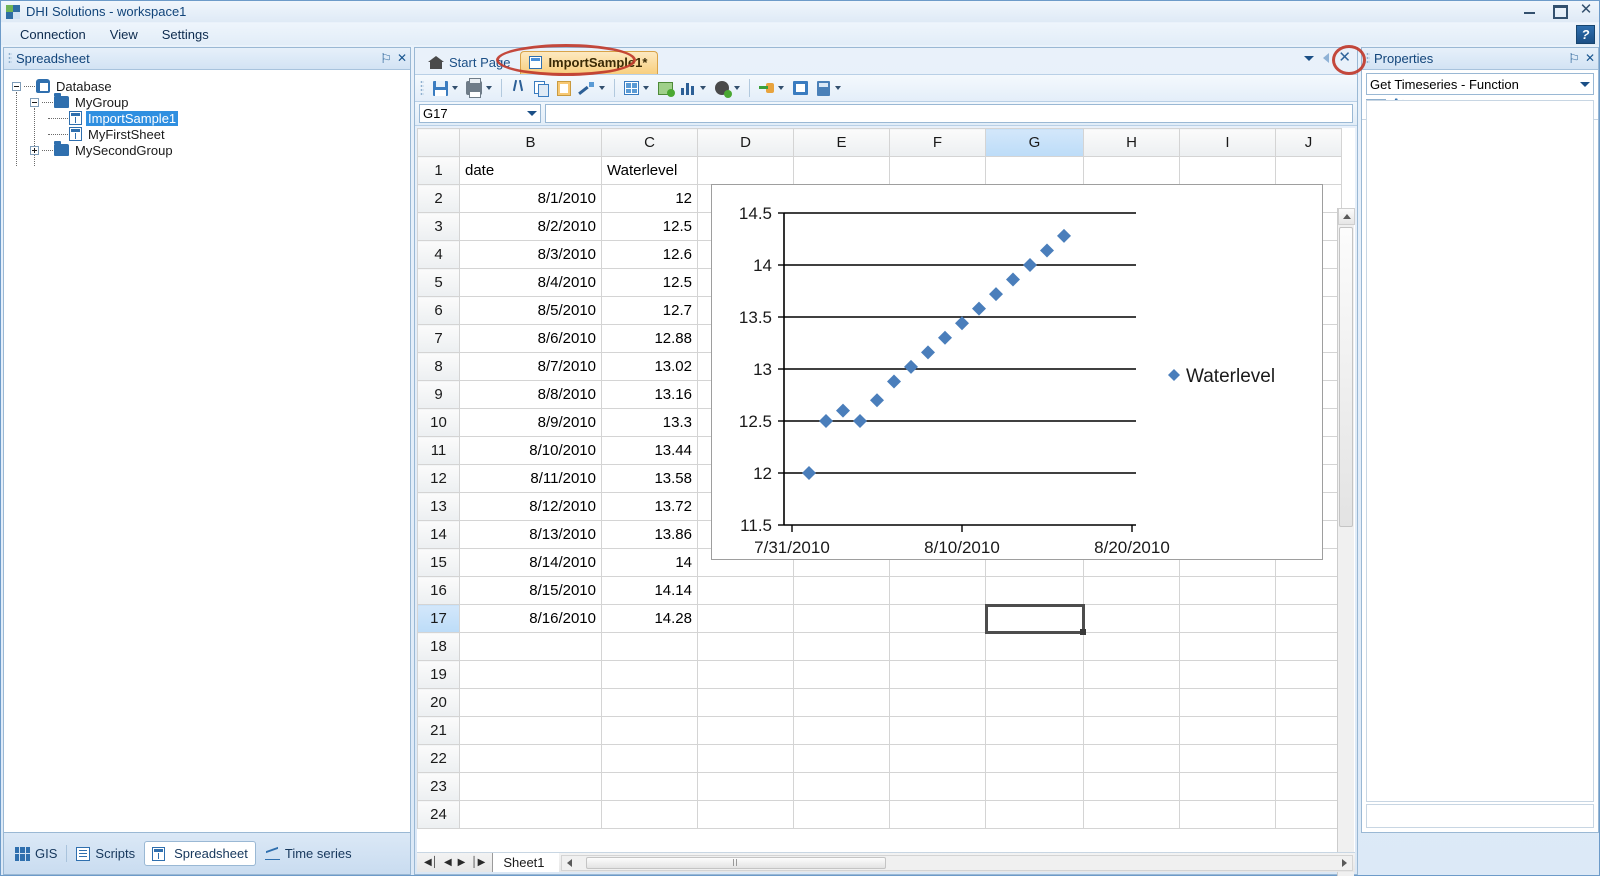 This screenshot has height=876, width=1600. What do you see at coordinates (745, 618) in the screenshot?
I see `grid-cell-D17` at bounding box center [745, 618].